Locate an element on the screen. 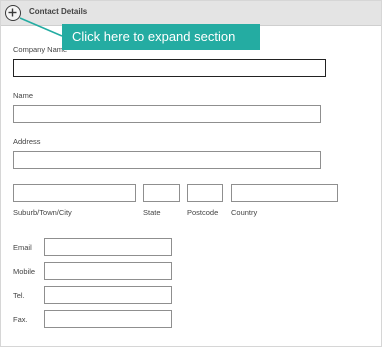 The image size is (382, 347). address-label: Address is located at coordinates (27, 141).